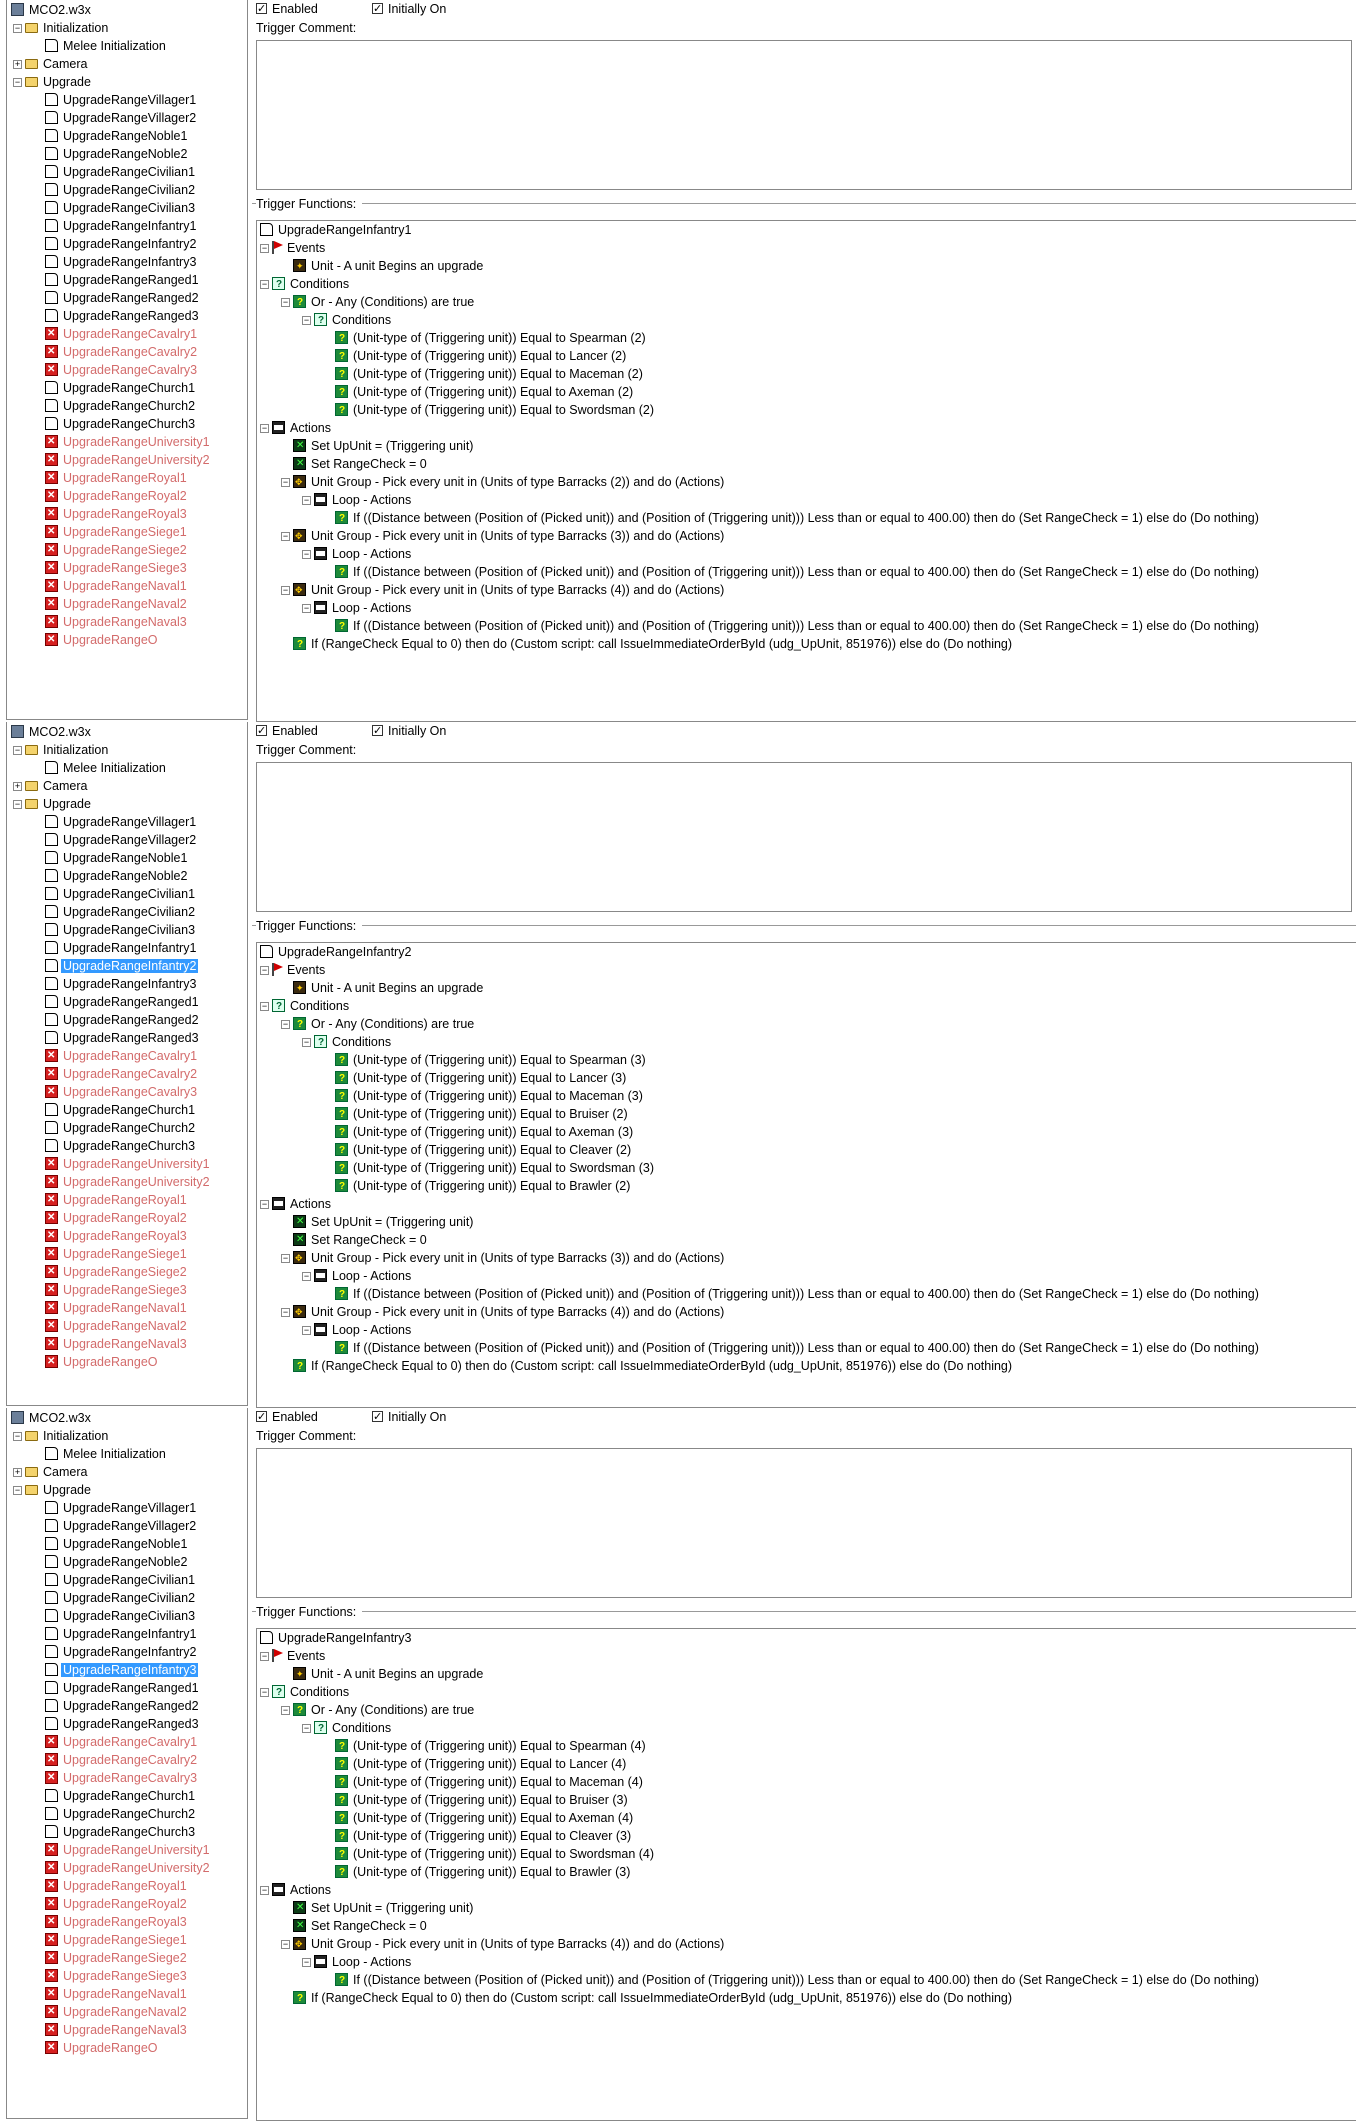  Describe the element at coordinates (61, 750) in the screenshot. I see `tree-item: − Initialization` at that location.